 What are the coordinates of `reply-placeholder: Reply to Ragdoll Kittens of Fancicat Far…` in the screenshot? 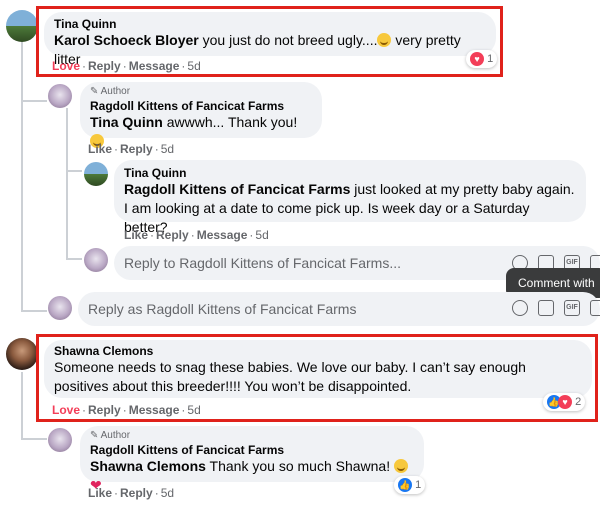 It's located at (262, 263).